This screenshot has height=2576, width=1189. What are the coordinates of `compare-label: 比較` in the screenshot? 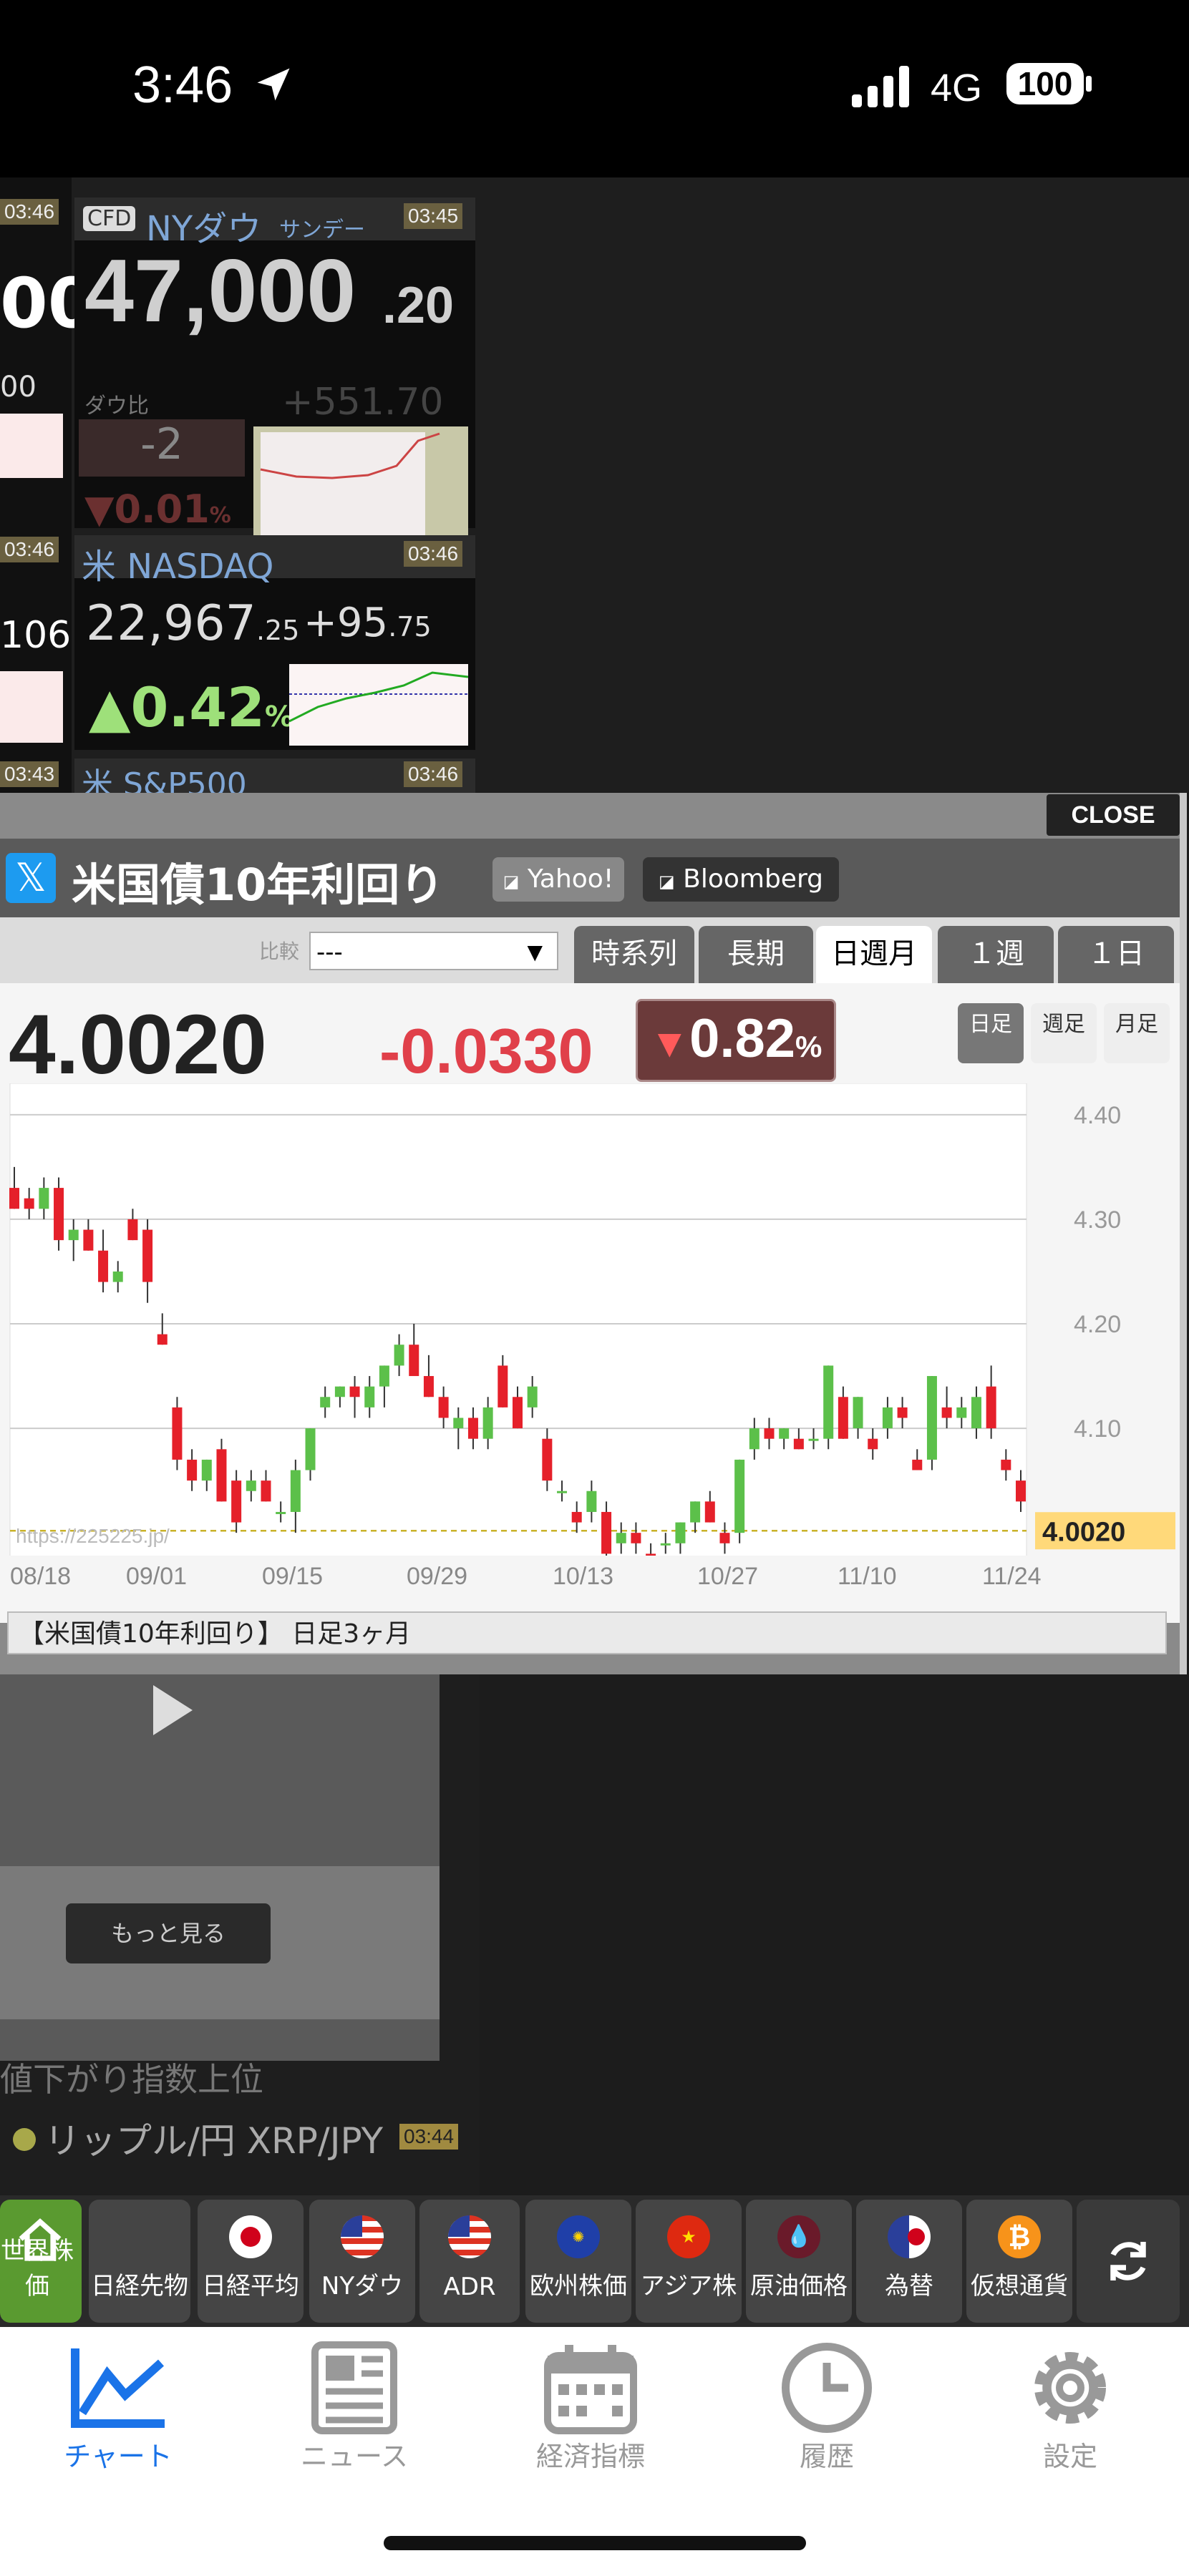 It's located at (279, 951).